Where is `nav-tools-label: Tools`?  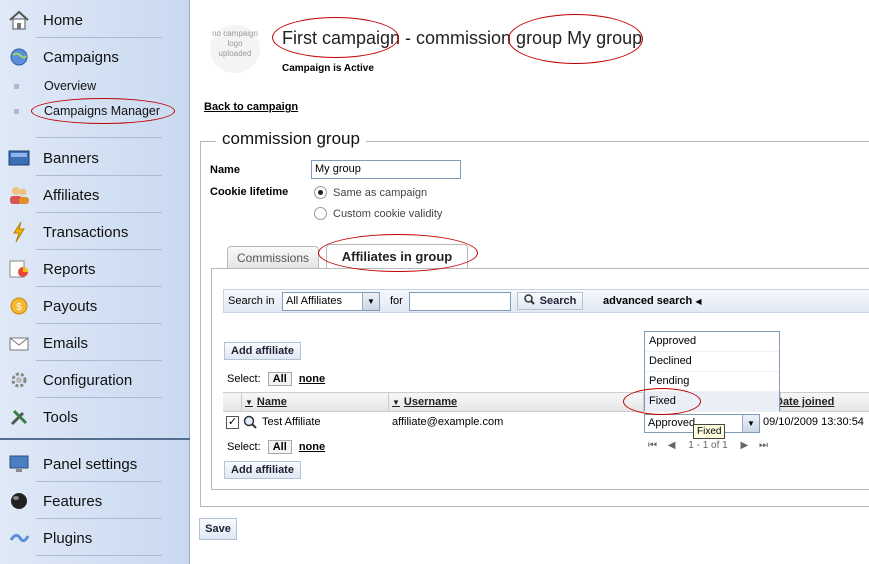 nav-tools-label: Tools is located at coordinates (61, 417).